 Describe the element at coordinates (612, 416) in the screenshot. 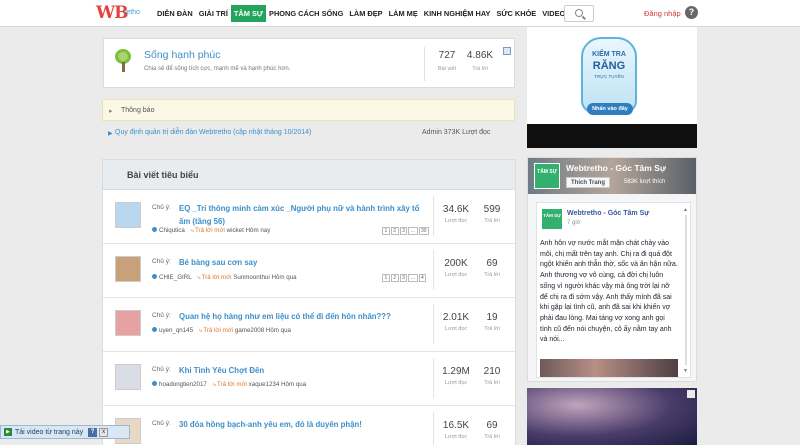

I see `video-ad-banner` at that location.